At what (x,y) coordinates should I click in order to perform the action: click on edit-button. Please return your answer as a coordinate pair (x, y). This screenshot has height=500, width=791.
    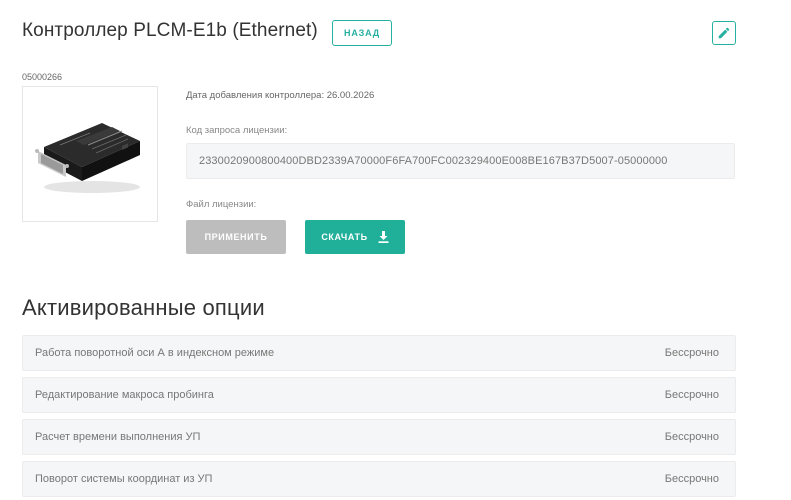
    Looking at the image, I should click on (724, 33).